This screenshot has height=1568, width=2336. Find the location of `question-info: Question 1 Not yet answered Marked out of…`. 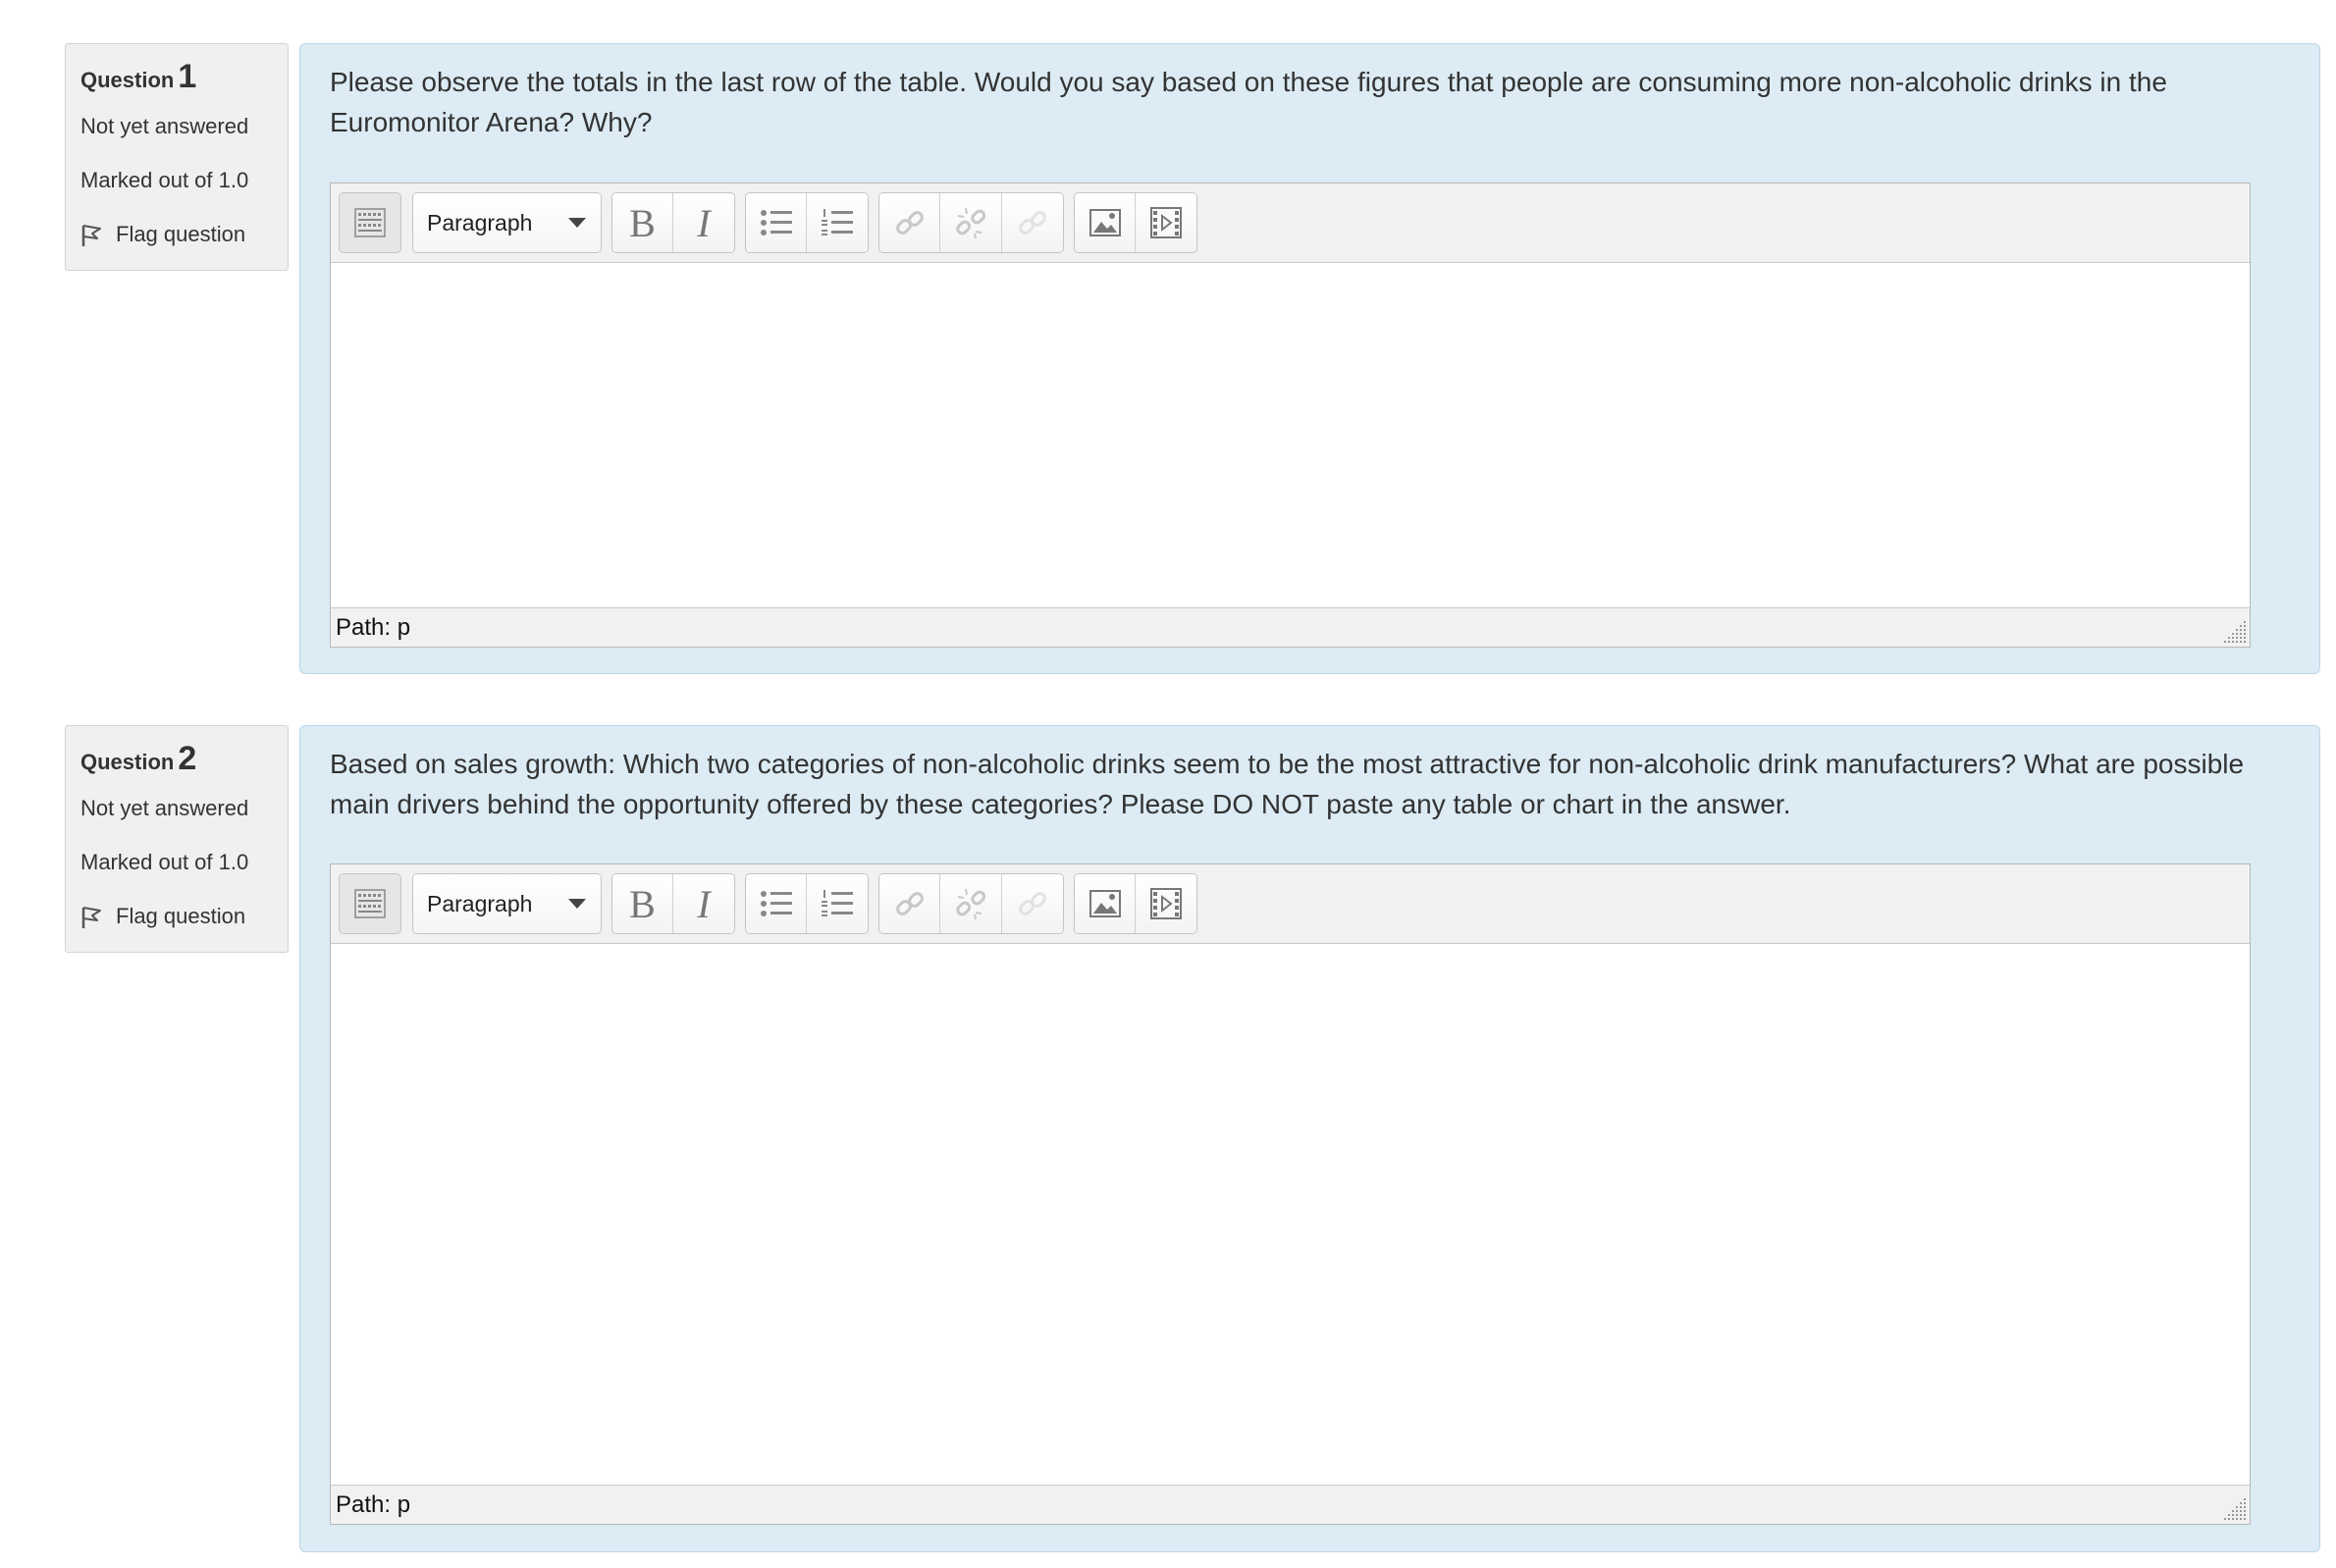

question-info: Question 1 Not yet answered Marked out of… is located at coordinates (177, 157).